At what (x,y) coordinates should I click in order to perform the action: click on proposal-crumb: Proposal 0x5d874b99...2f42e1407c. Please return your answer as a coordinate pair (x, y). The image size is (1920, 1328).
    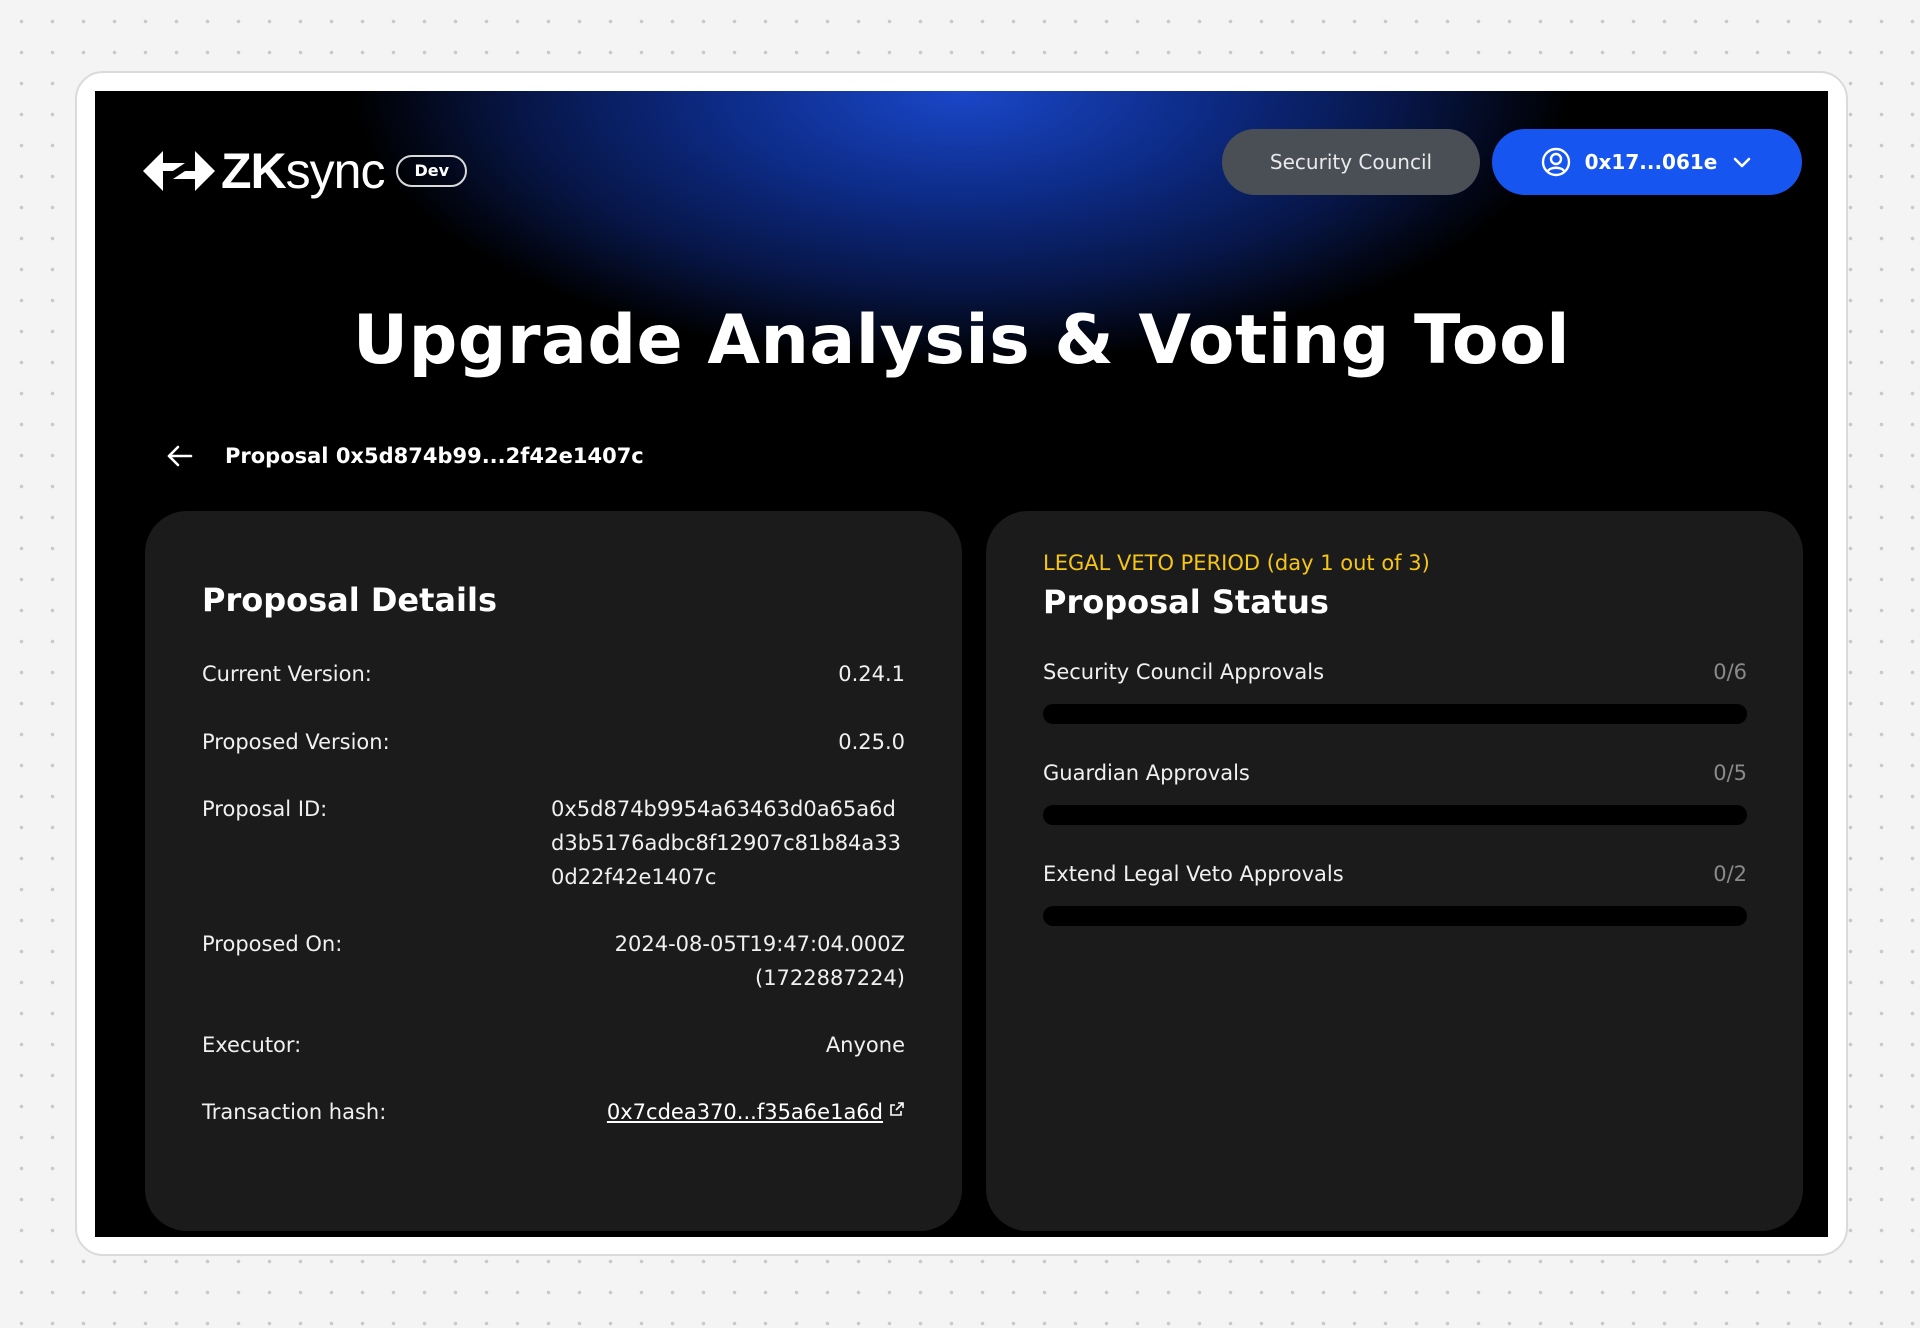
    Looking at the image, I should click on (434, 456).